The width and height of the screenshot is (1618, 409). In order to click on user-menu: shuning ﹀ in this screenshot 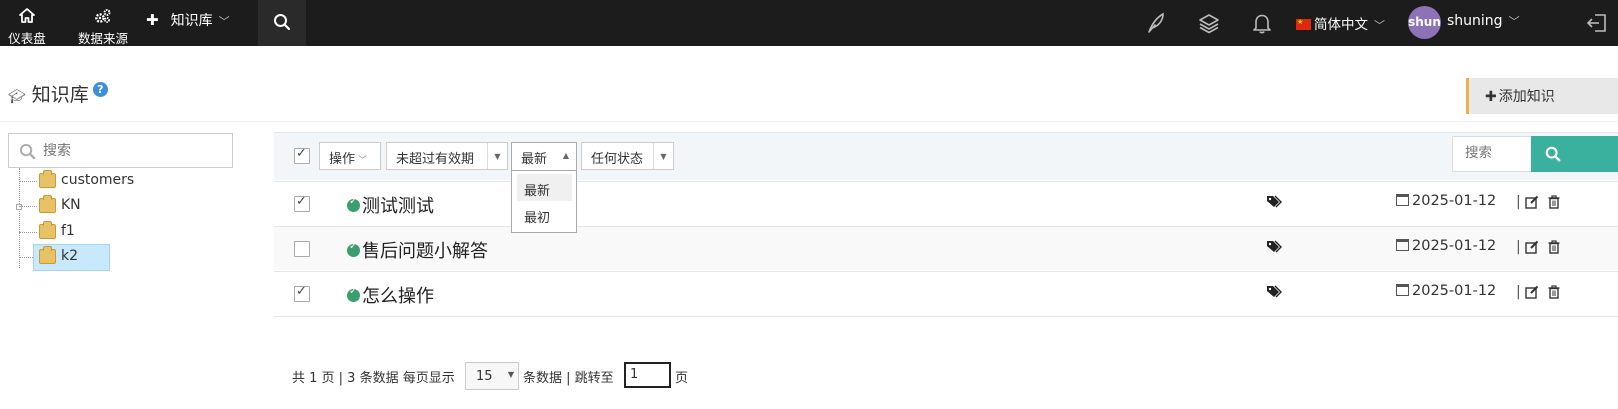, I will do `click(1483, 21)`.